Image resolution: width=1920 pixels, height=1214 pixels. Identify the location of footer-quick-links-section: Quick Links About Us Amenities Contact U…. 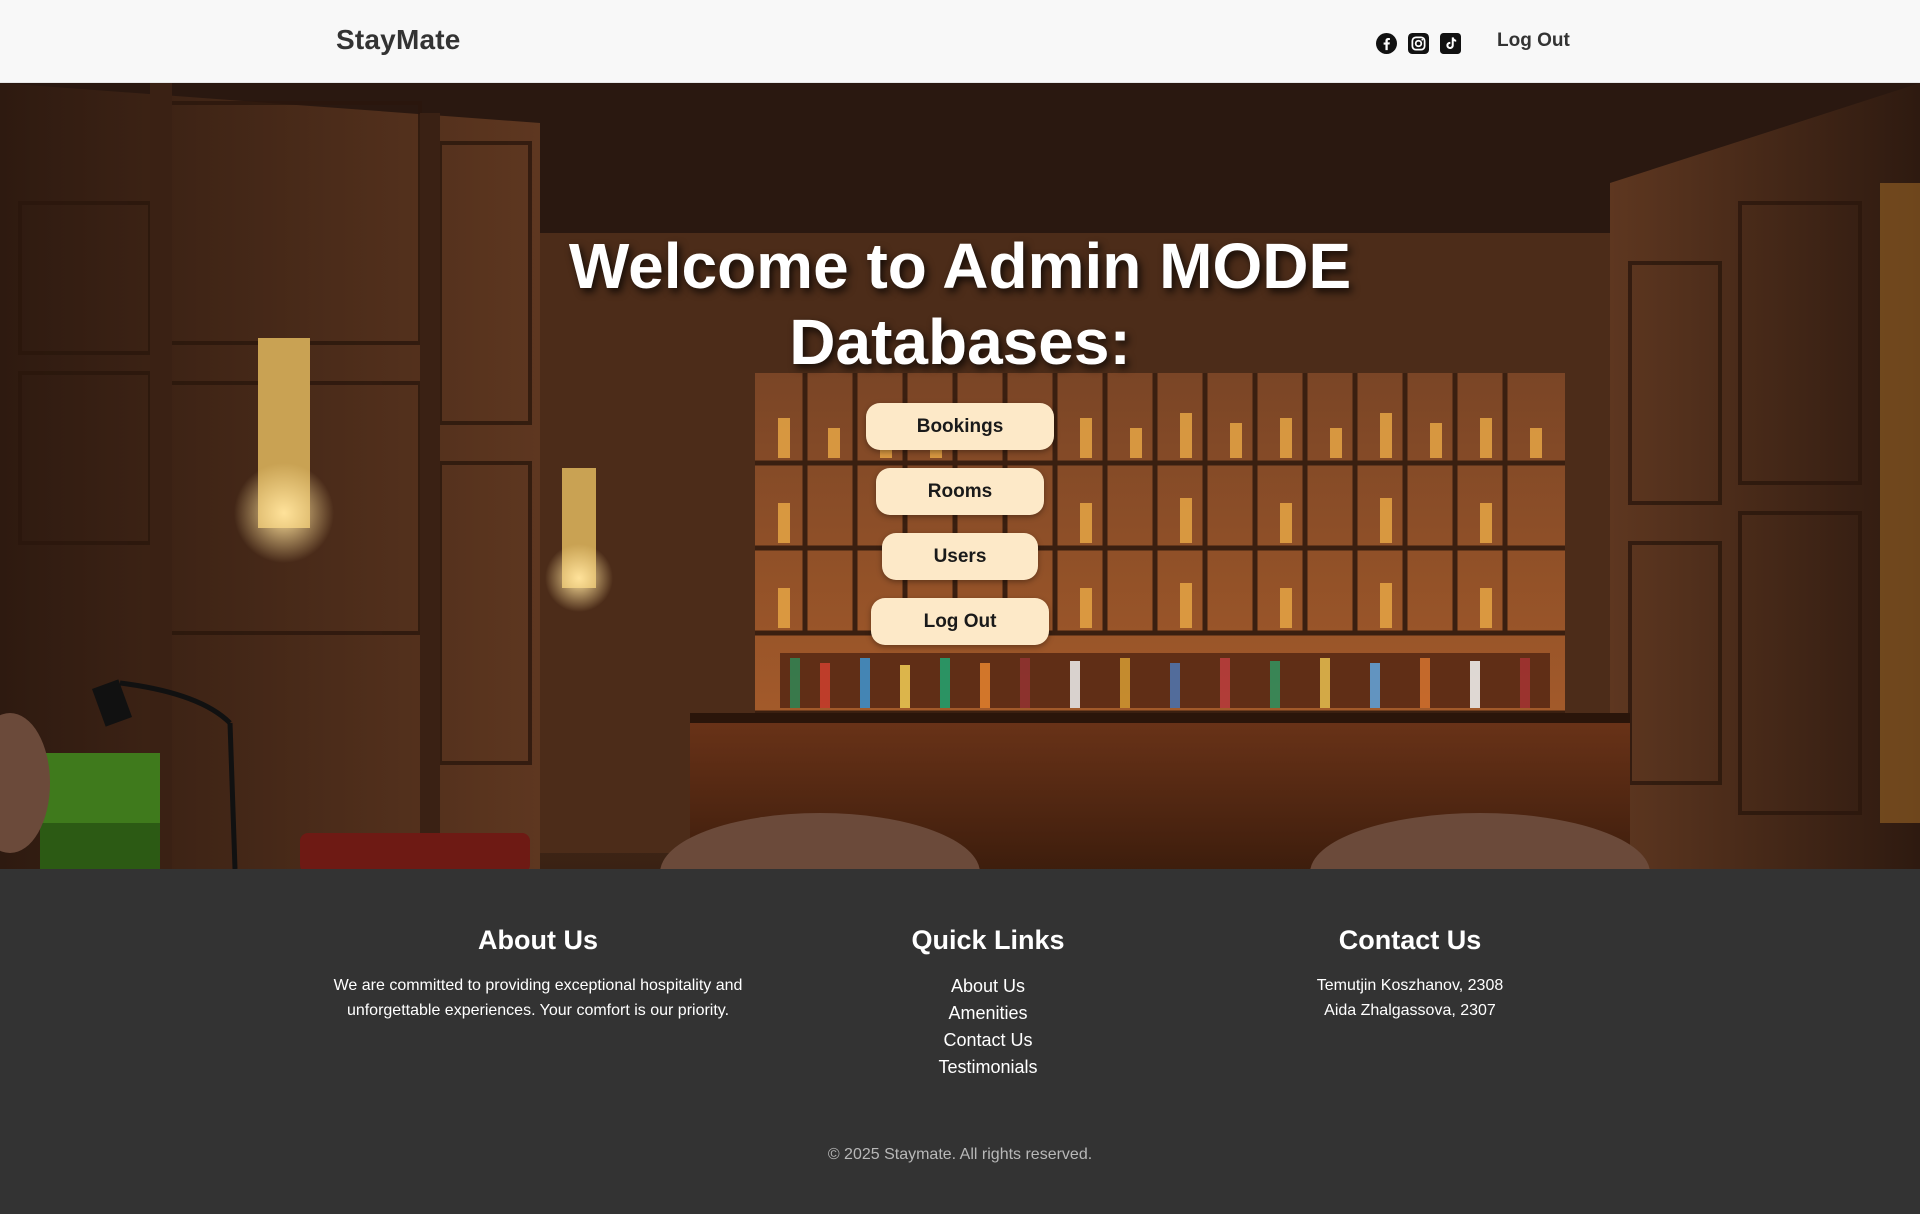
(988, 1002).